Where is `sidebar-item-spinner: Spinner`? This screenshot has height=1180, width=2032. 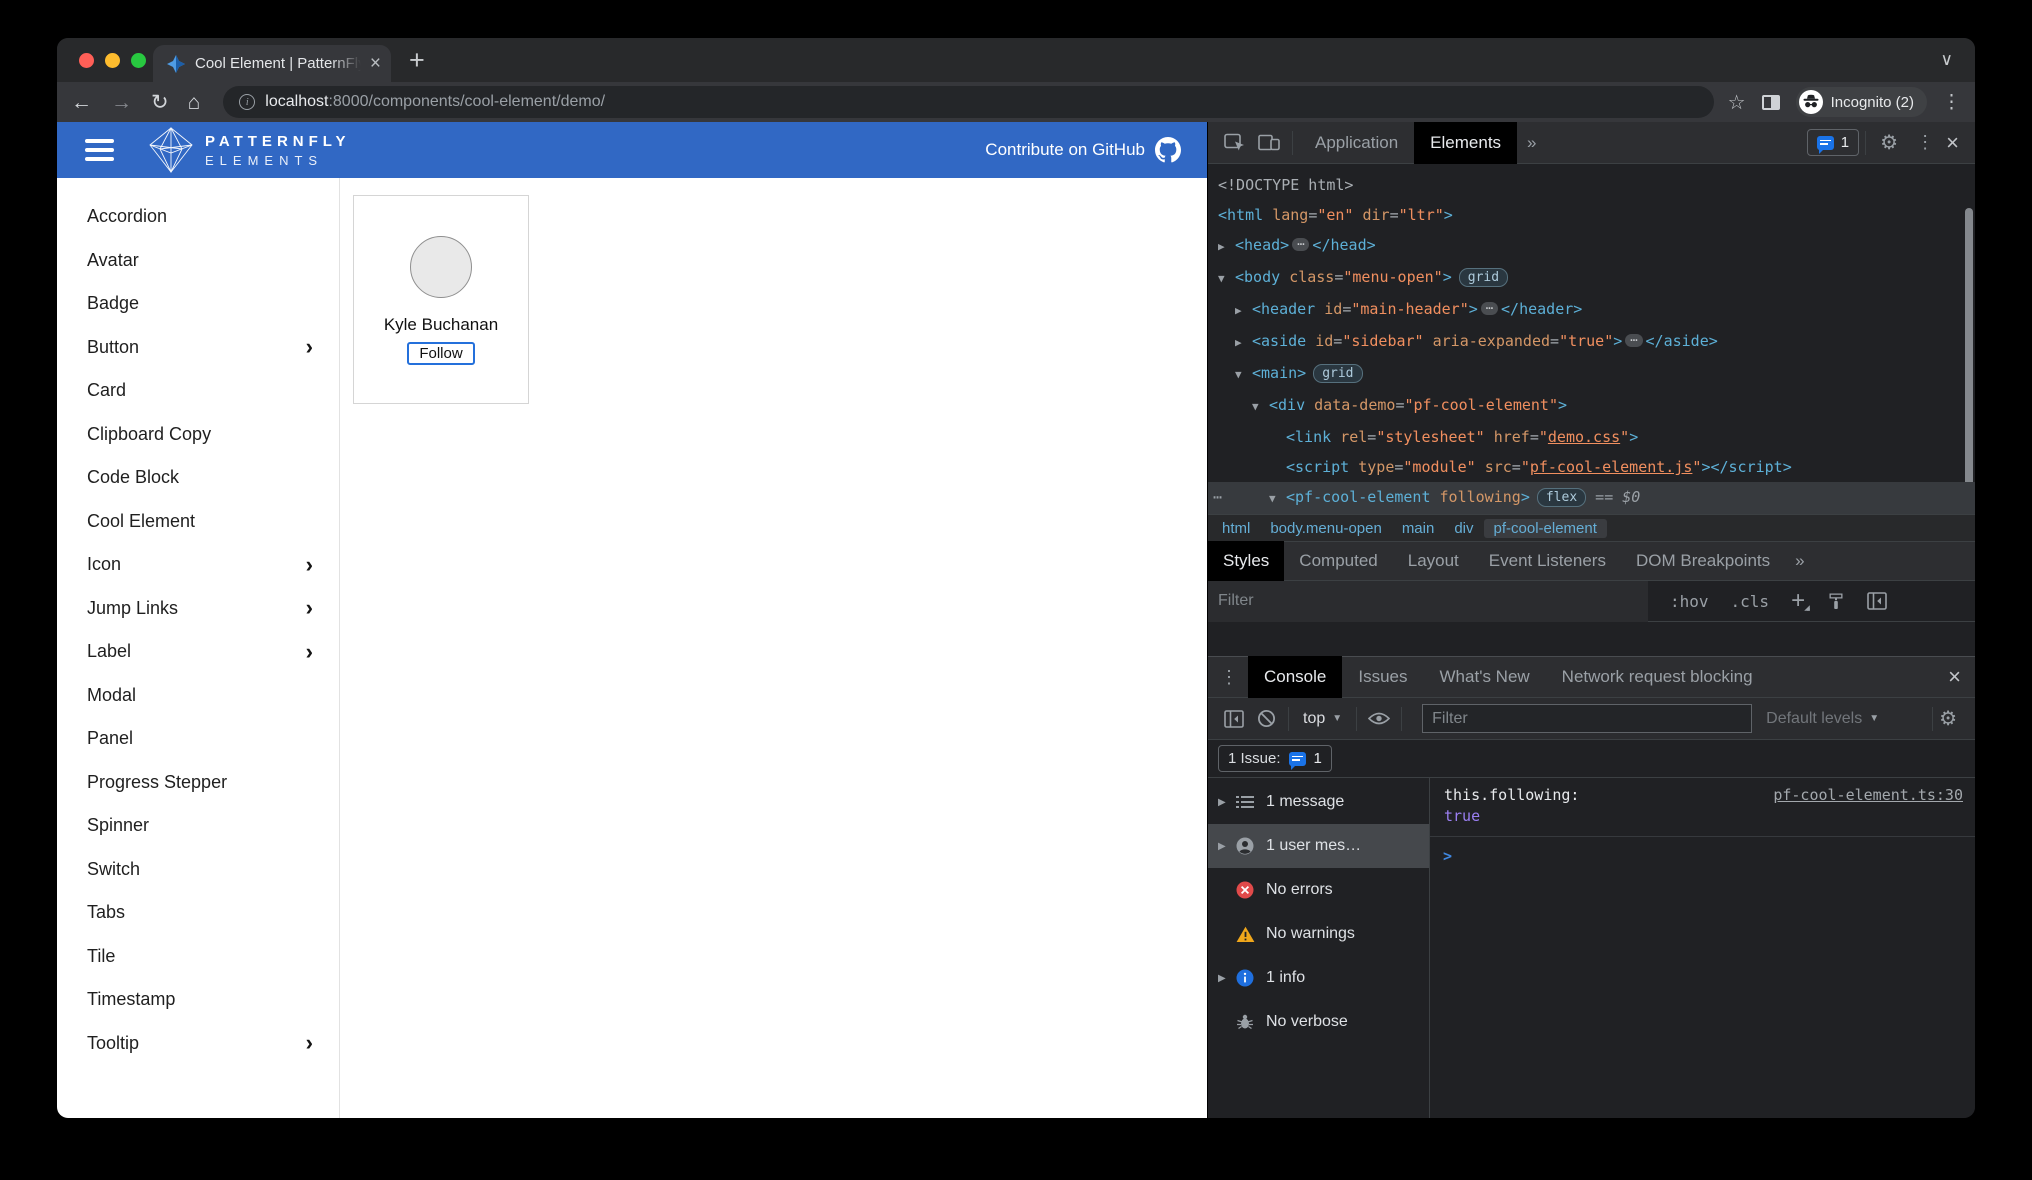 sidebar-item-spinner: Spinner is located at coordinates (198, 826).